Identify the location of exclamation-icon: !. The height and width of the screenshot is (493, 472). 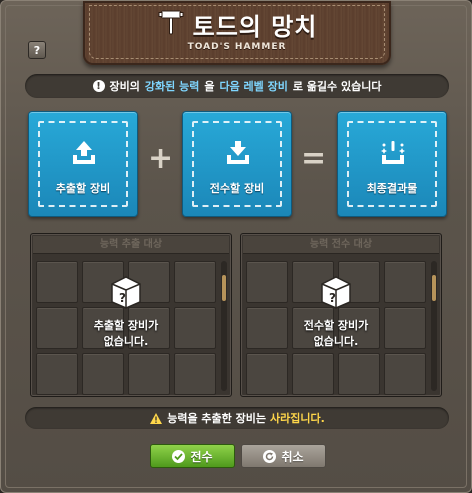
(98, 86).